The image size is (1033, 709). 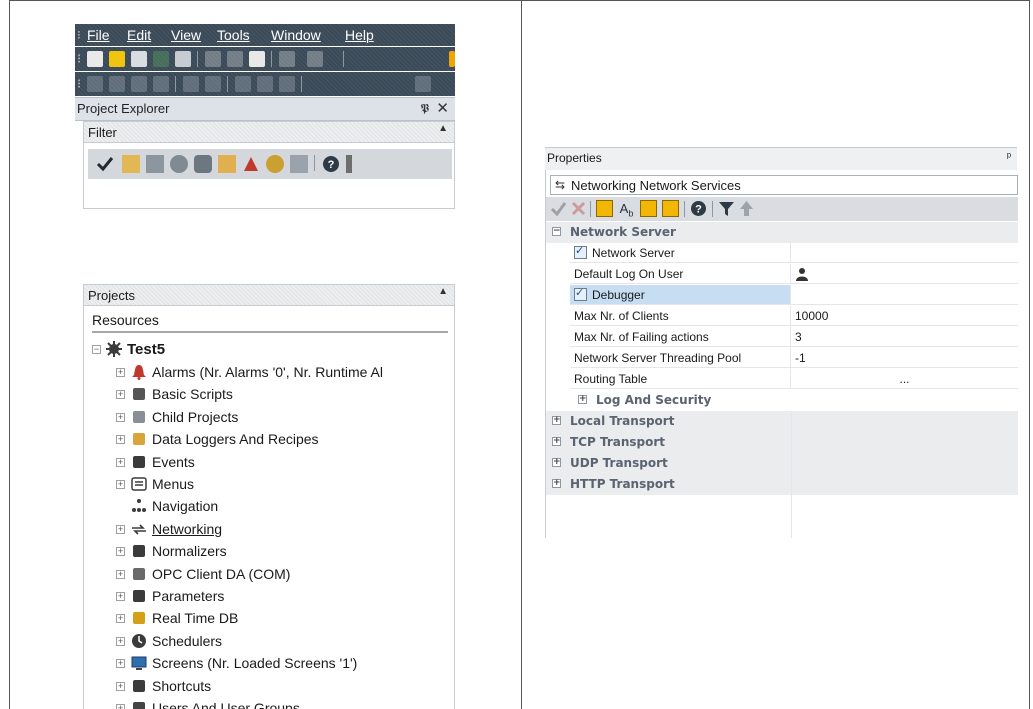 I want to click on property-category: − Network Server, so click(x=782, y=232).